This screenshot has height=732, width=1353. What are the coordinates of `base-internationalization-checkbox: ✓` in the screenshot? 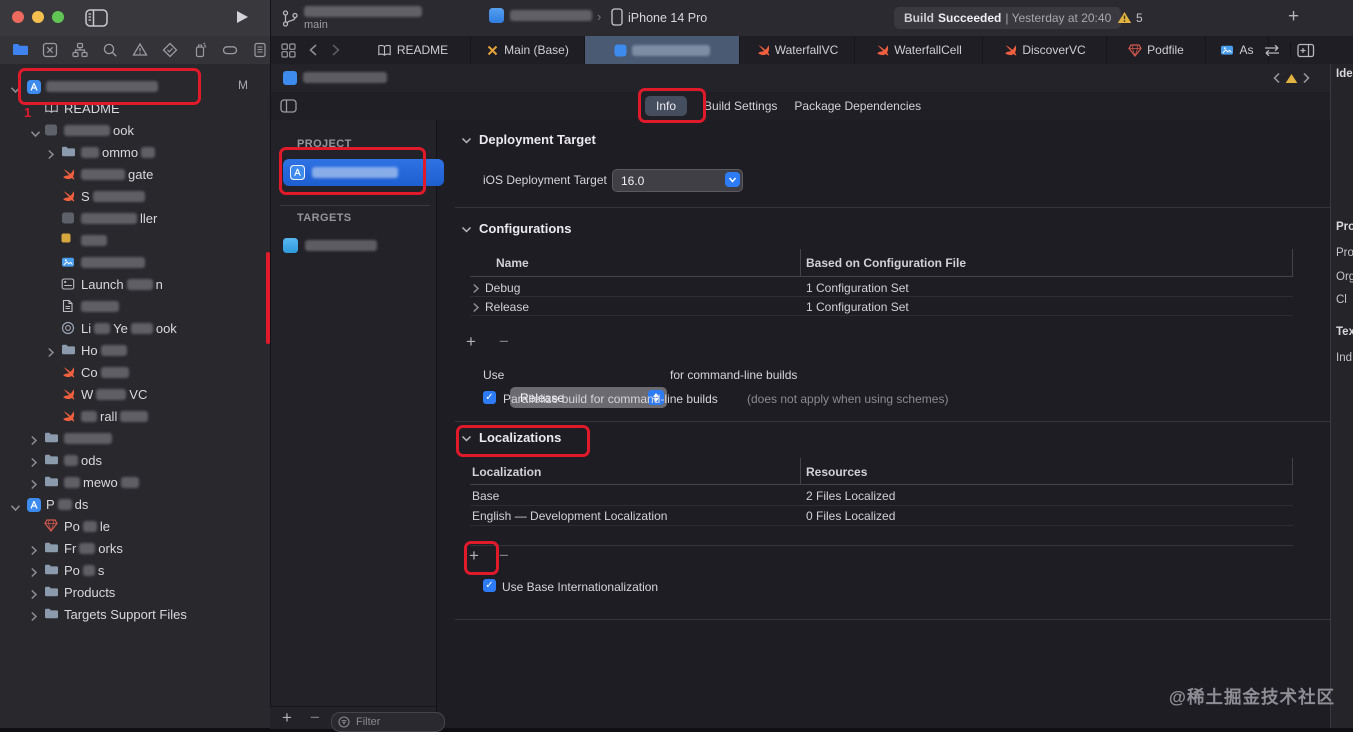 It's located at (489, 585).